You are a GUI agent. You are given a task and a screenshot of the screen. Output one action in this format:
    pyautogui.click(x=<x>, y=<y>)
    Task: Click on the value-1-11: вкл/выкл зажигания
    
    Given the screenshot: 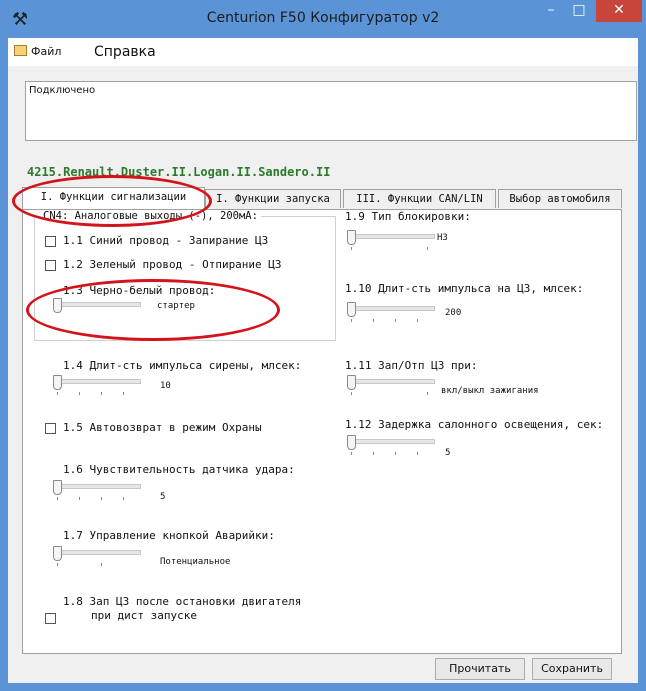 What is the action you would take?
    pyautogui.click(x=490, y=391)
    